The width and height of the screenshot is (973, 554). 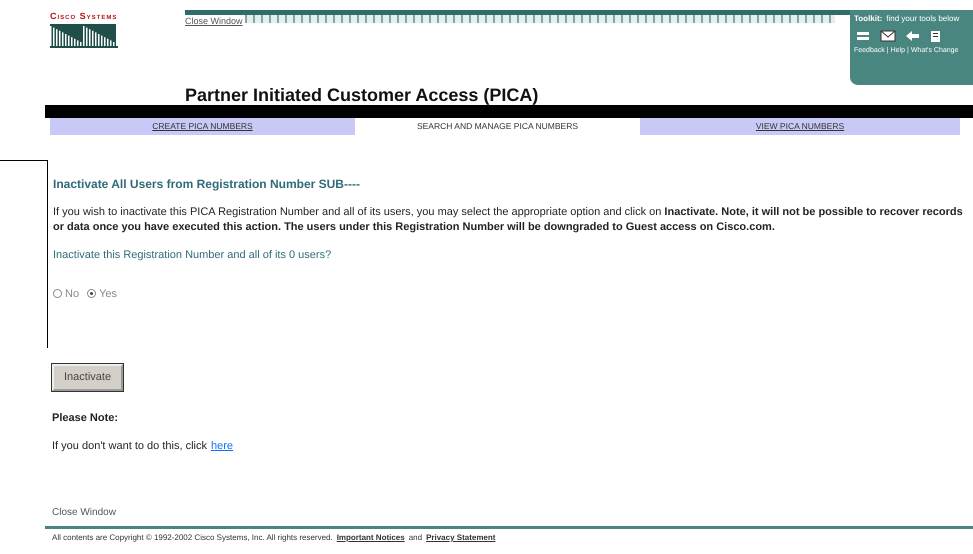 I want to click on page-title: Partner Initiated Customer Access (PICA), so click(x=362, y=95).